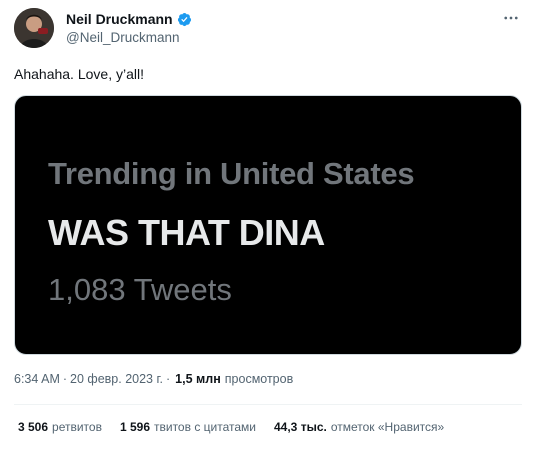 This screenshot has width=535, height=449. I want to click on views-count: 1,5 млн, so click(198, 379).